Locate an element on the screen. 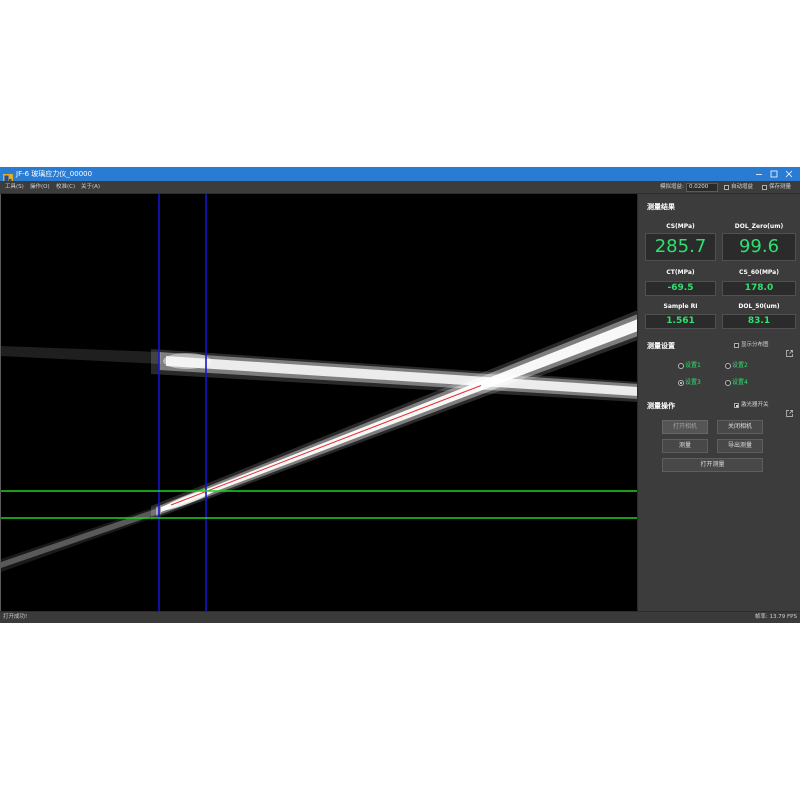 This screenshot has width=800, height=800. menu-calibrate: 校准(C) is located at coordinates (65, 187).